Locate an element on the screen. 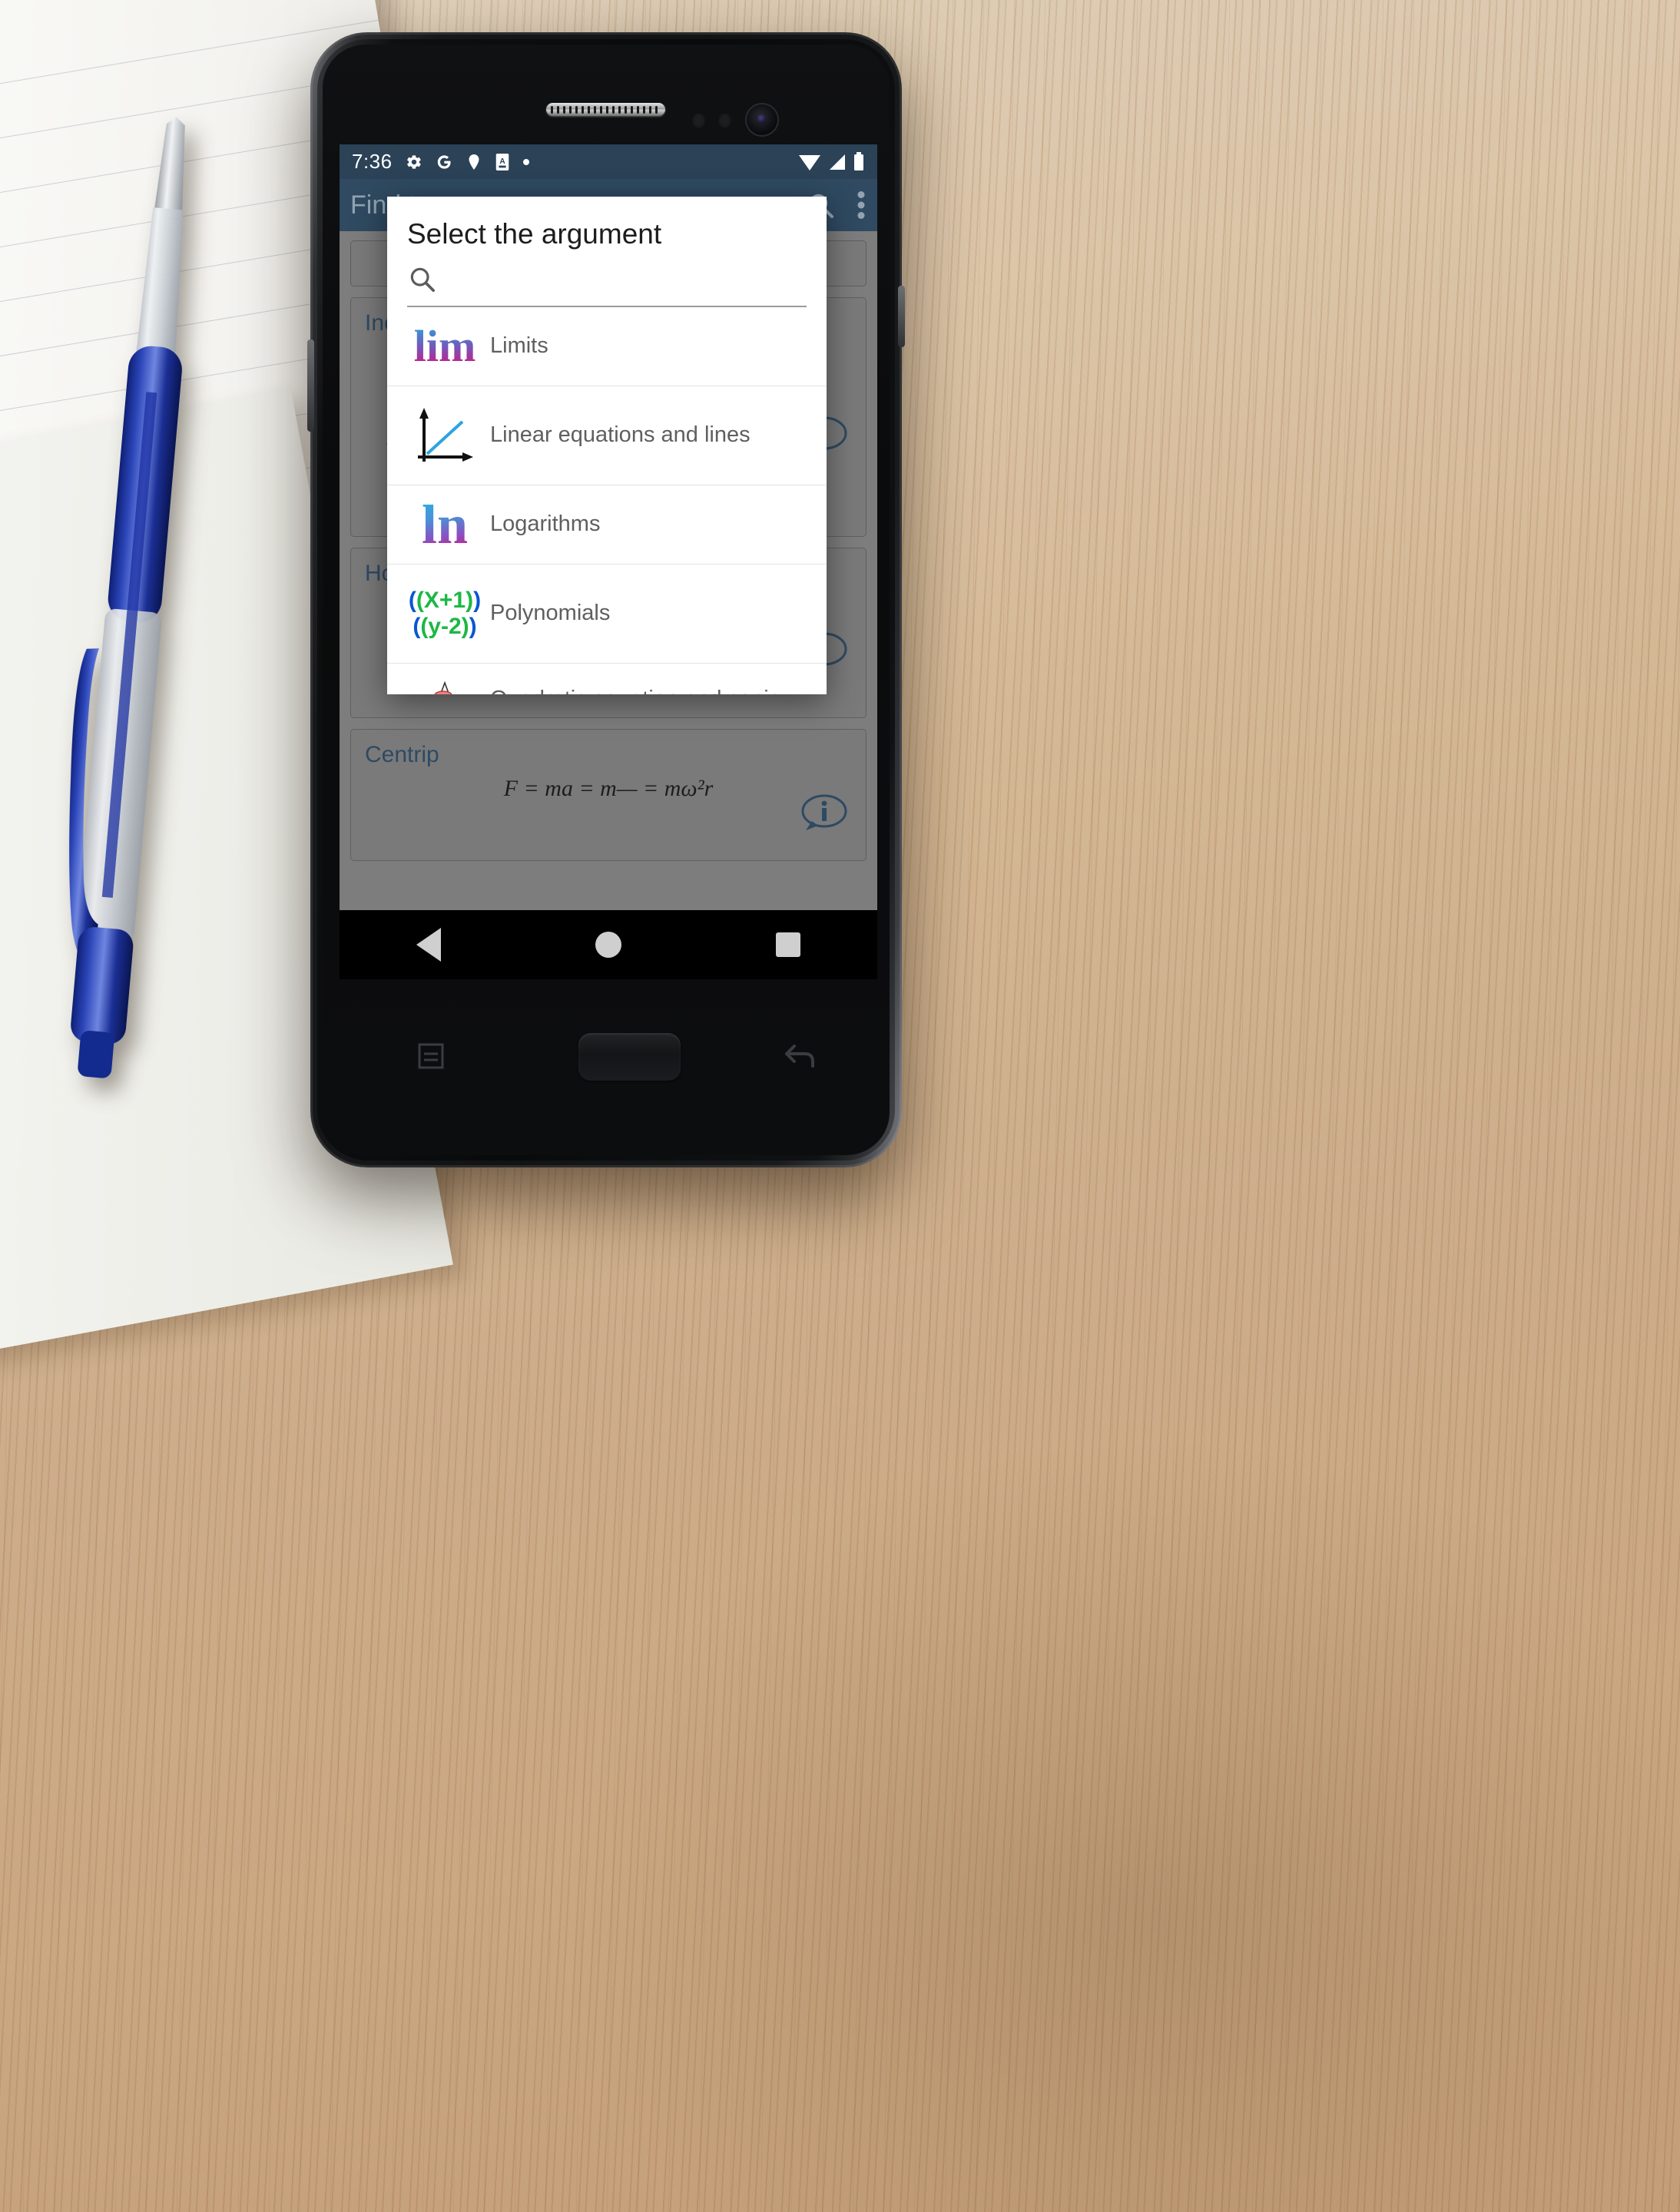 This screenshot has width=1680, height=2212. list-item-label: Limits is located at coordinates (519, 346).